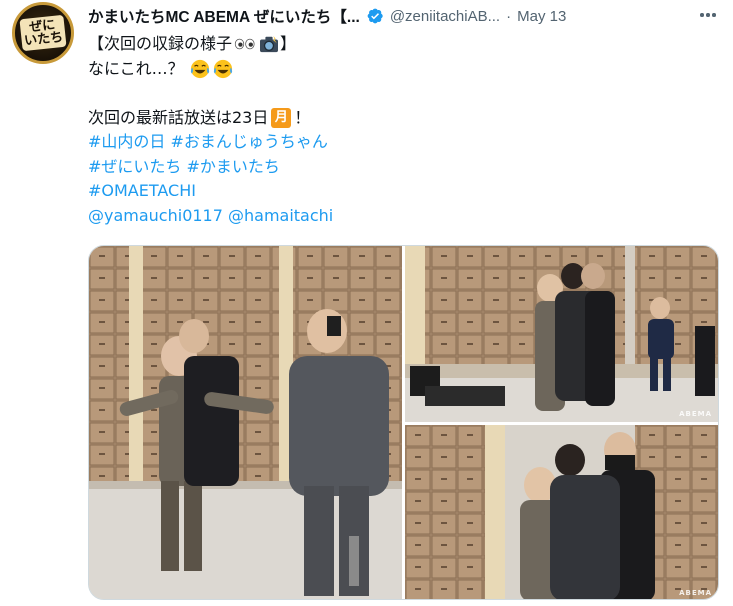 The image size is (733, 606). What do you see at coordinates (281, 117) in the screenshot?
I see `monday-badge: 月` at bounding box center [281, 117].